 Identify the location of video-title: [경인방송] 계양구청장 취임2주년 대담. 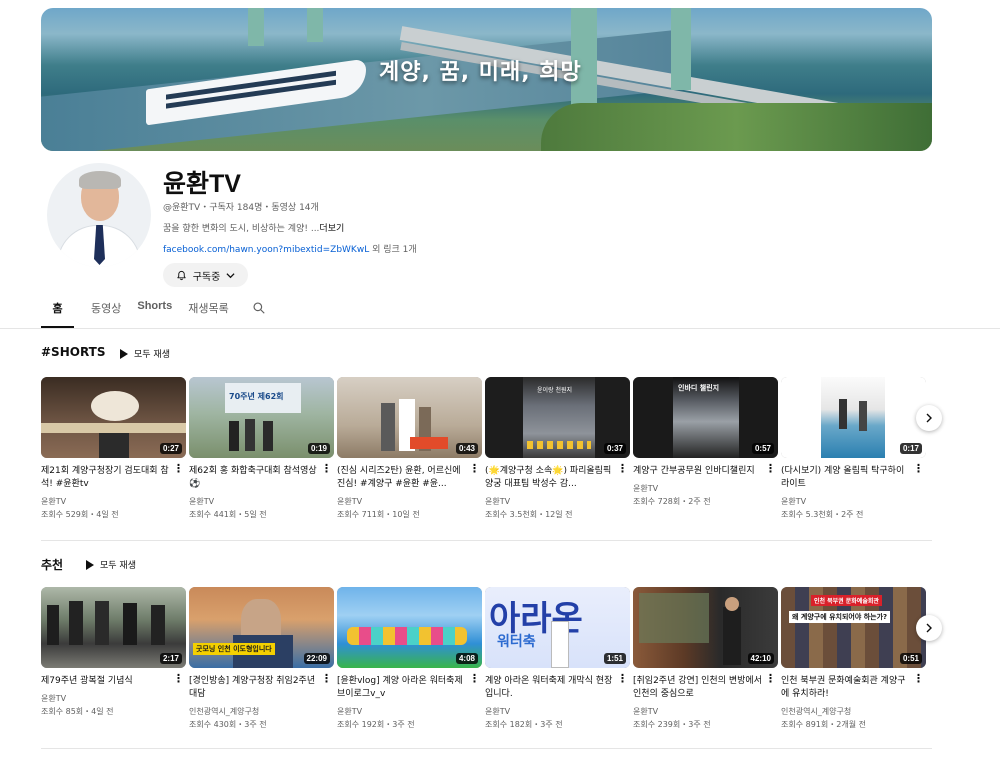
(254, 688).